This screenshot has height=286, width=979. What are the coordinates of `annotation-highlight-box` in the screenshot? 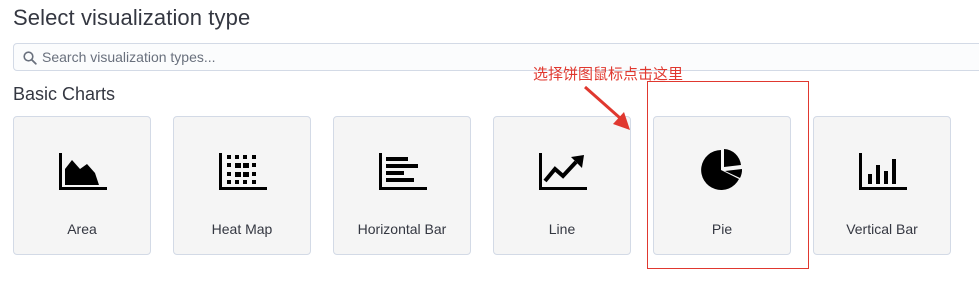 It's located at (728, 175).